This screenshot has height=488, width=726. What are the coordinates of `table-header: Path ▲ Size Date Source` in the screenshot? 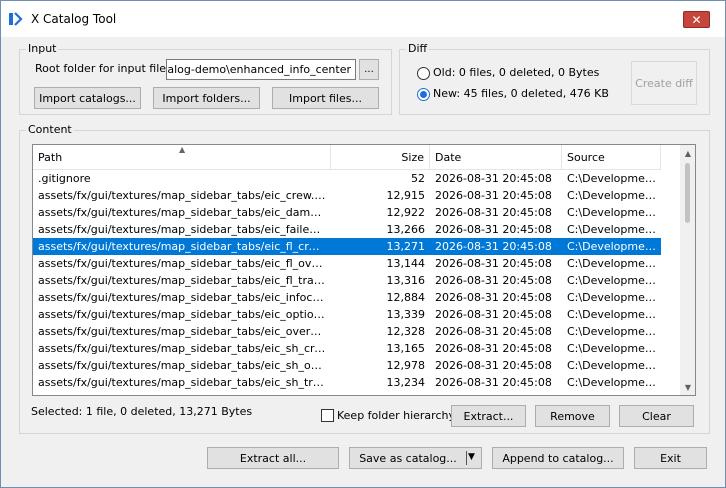 It's located at (347, 157).